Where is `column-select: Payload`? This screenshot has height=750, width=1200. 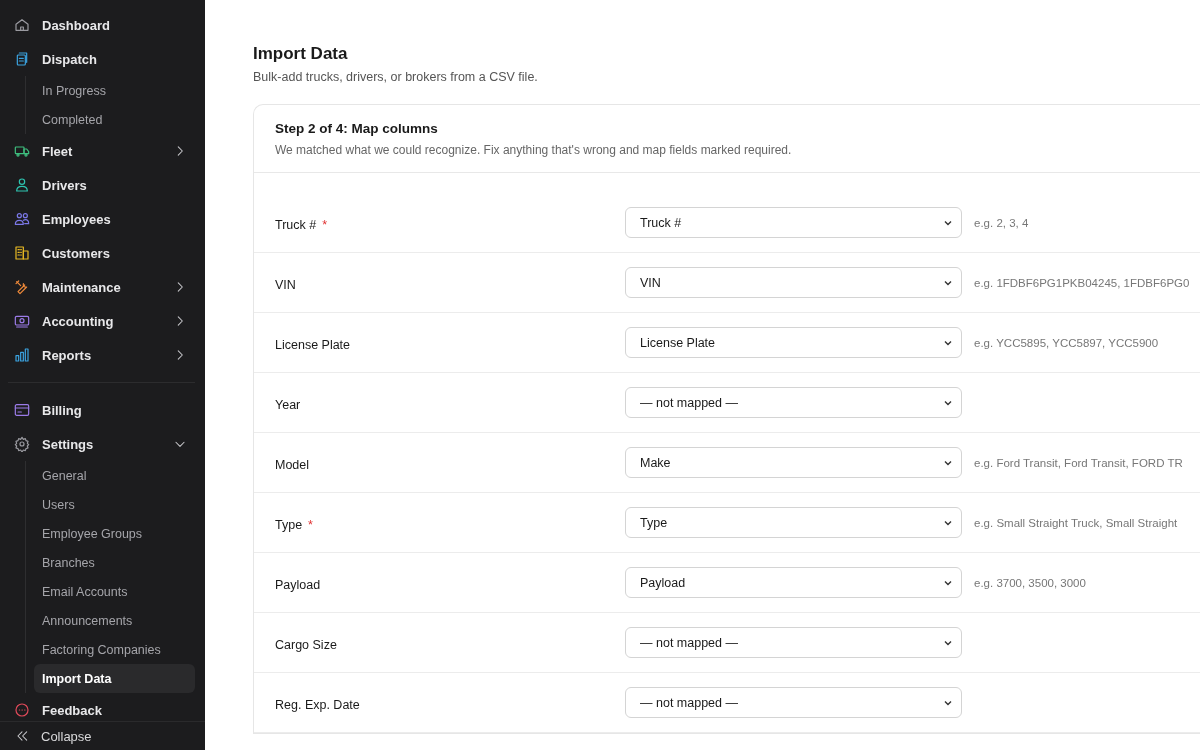 column-select: Payload is located at coordinates (793, 582).